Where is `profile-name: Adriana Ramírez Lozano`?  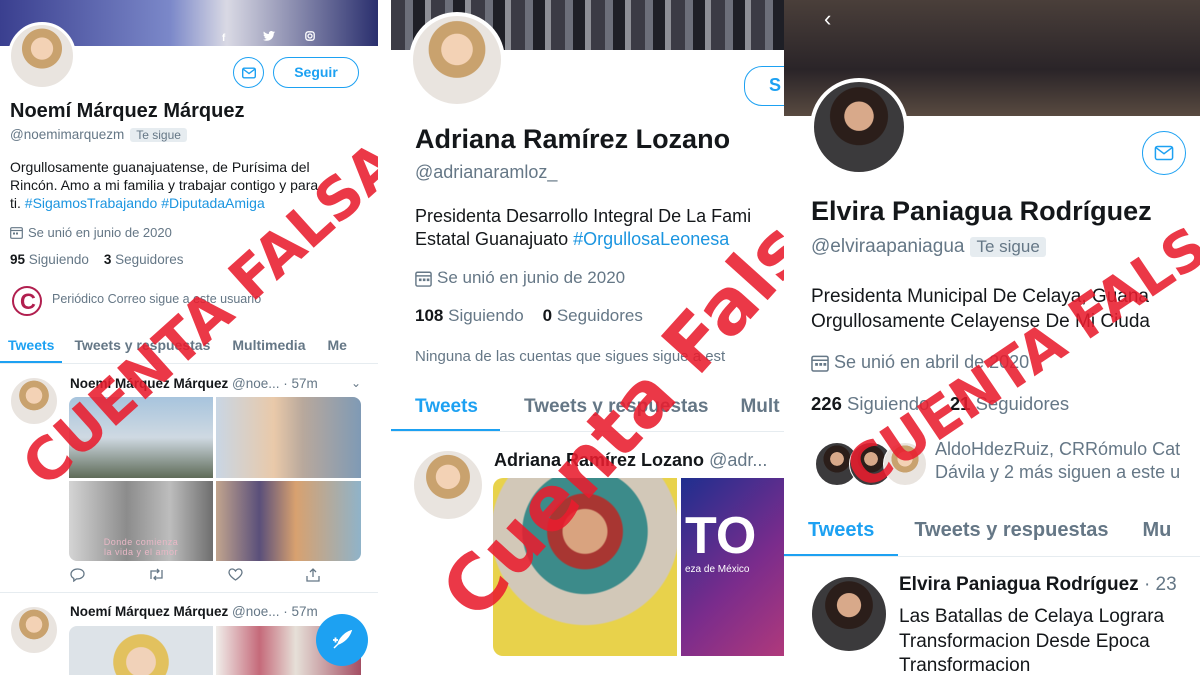
profile-name: Adriana Ramírez Lozano is located at coordinates (573, 139).